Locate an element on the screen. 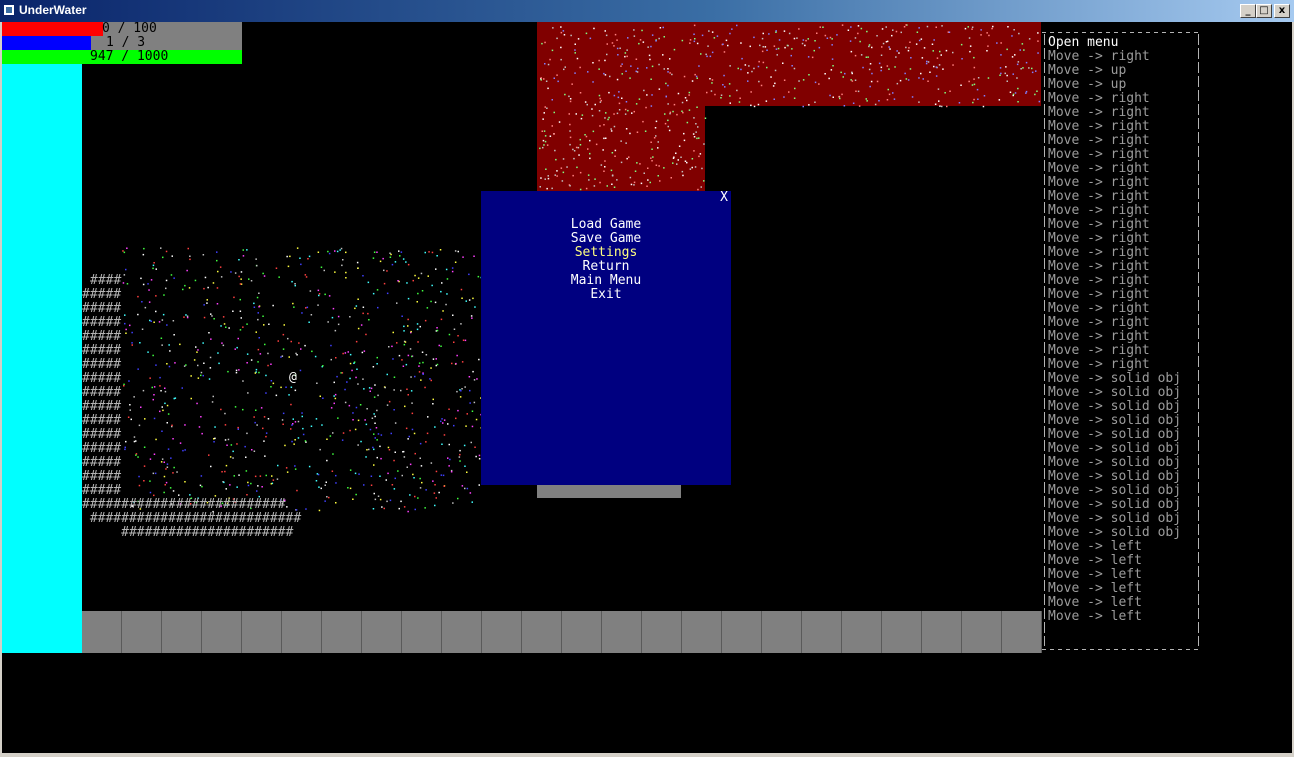  window-titlebar: UnderWater _ □ x is located at coordinates (647, 11).